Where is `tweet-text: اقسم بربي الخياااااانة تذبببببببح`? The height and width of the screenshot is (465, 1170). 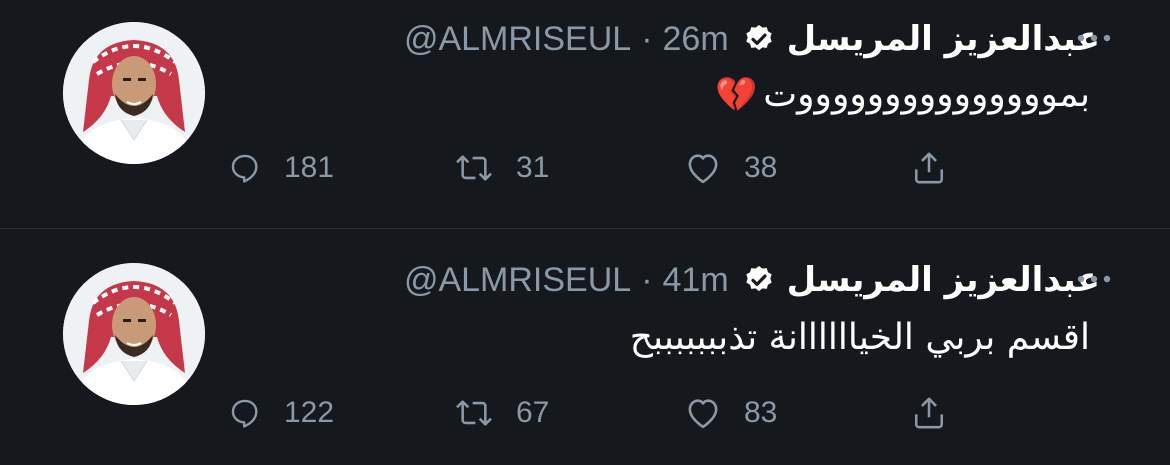 tweet-text: اقسم بربي الخياااااانة تذبببببببح is located at coordinates (860, 337).